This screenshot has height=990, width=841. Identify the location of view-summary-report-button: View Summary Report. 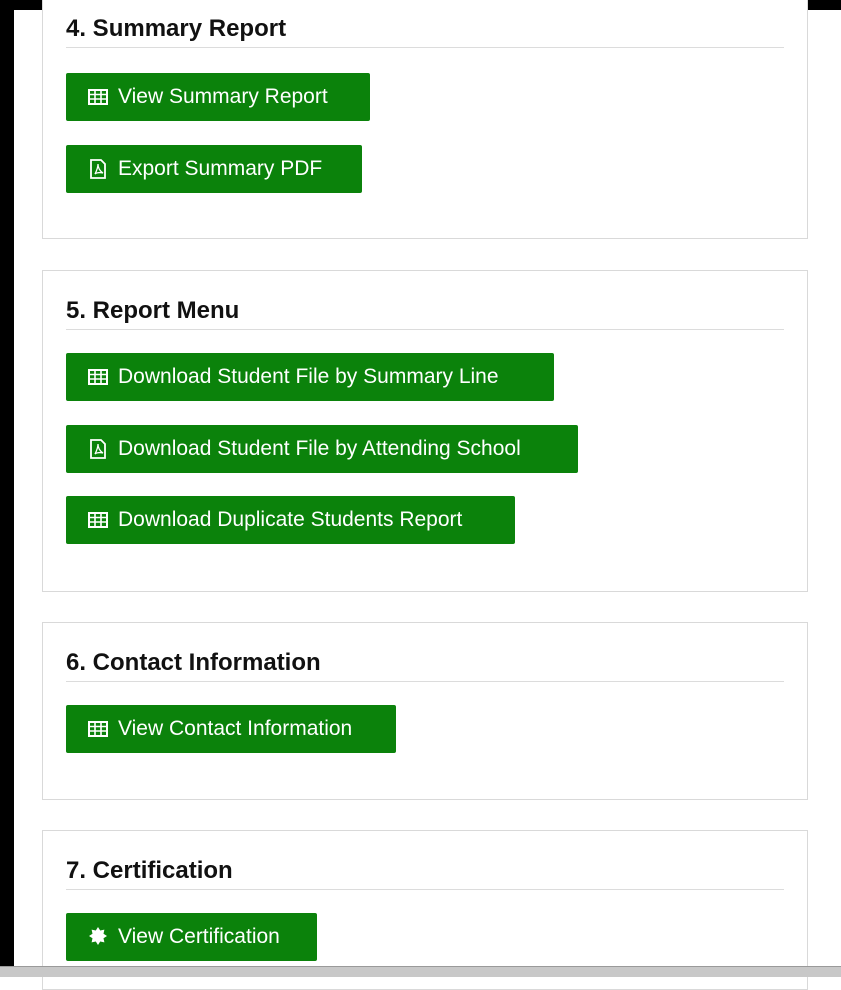
(218, 97).